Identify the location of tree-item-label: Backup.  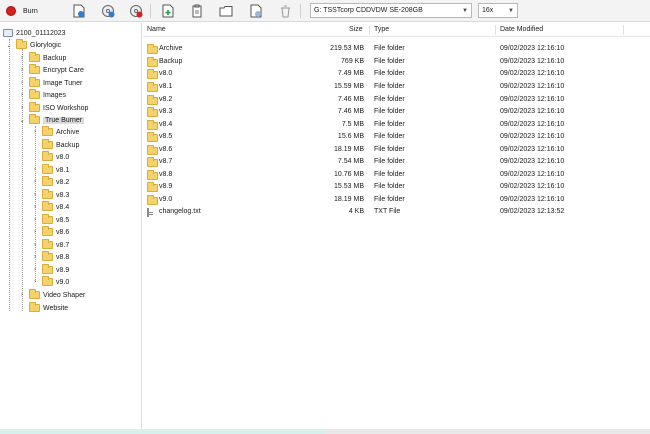
(68, 145).